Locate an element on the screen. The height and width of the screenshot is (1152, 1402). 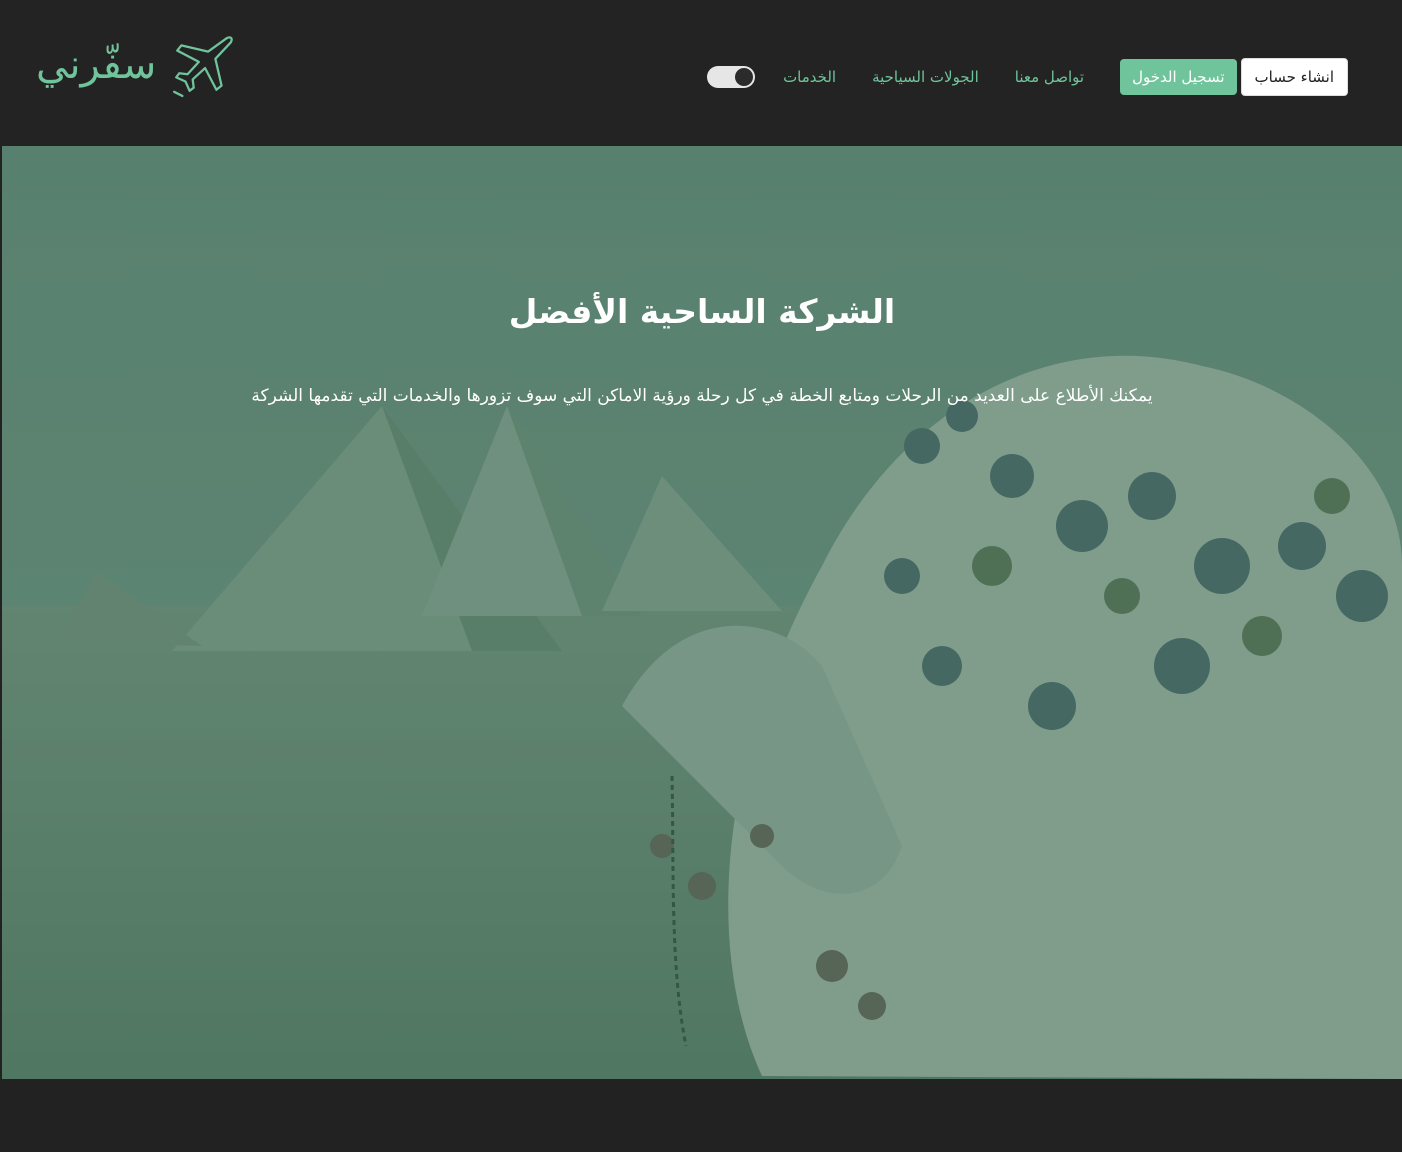
theme-toggle is located at coordinates (731, 77).